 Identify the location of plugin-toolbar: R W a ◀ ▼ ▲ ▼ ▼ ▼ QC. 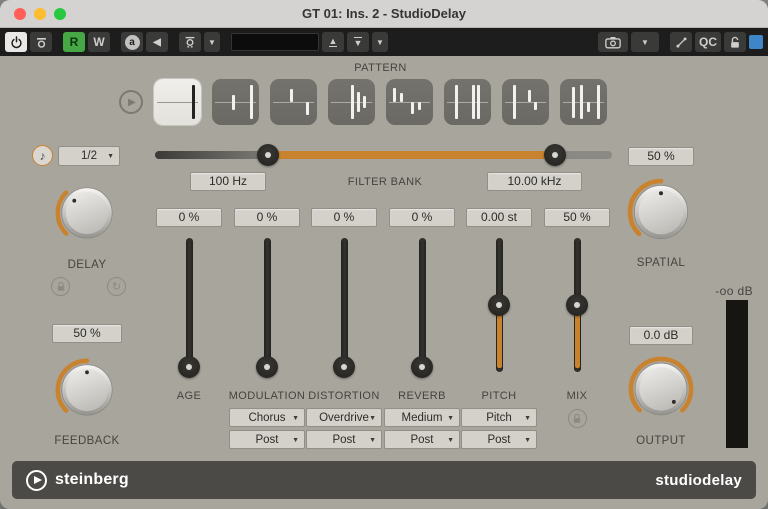
(384, 42).